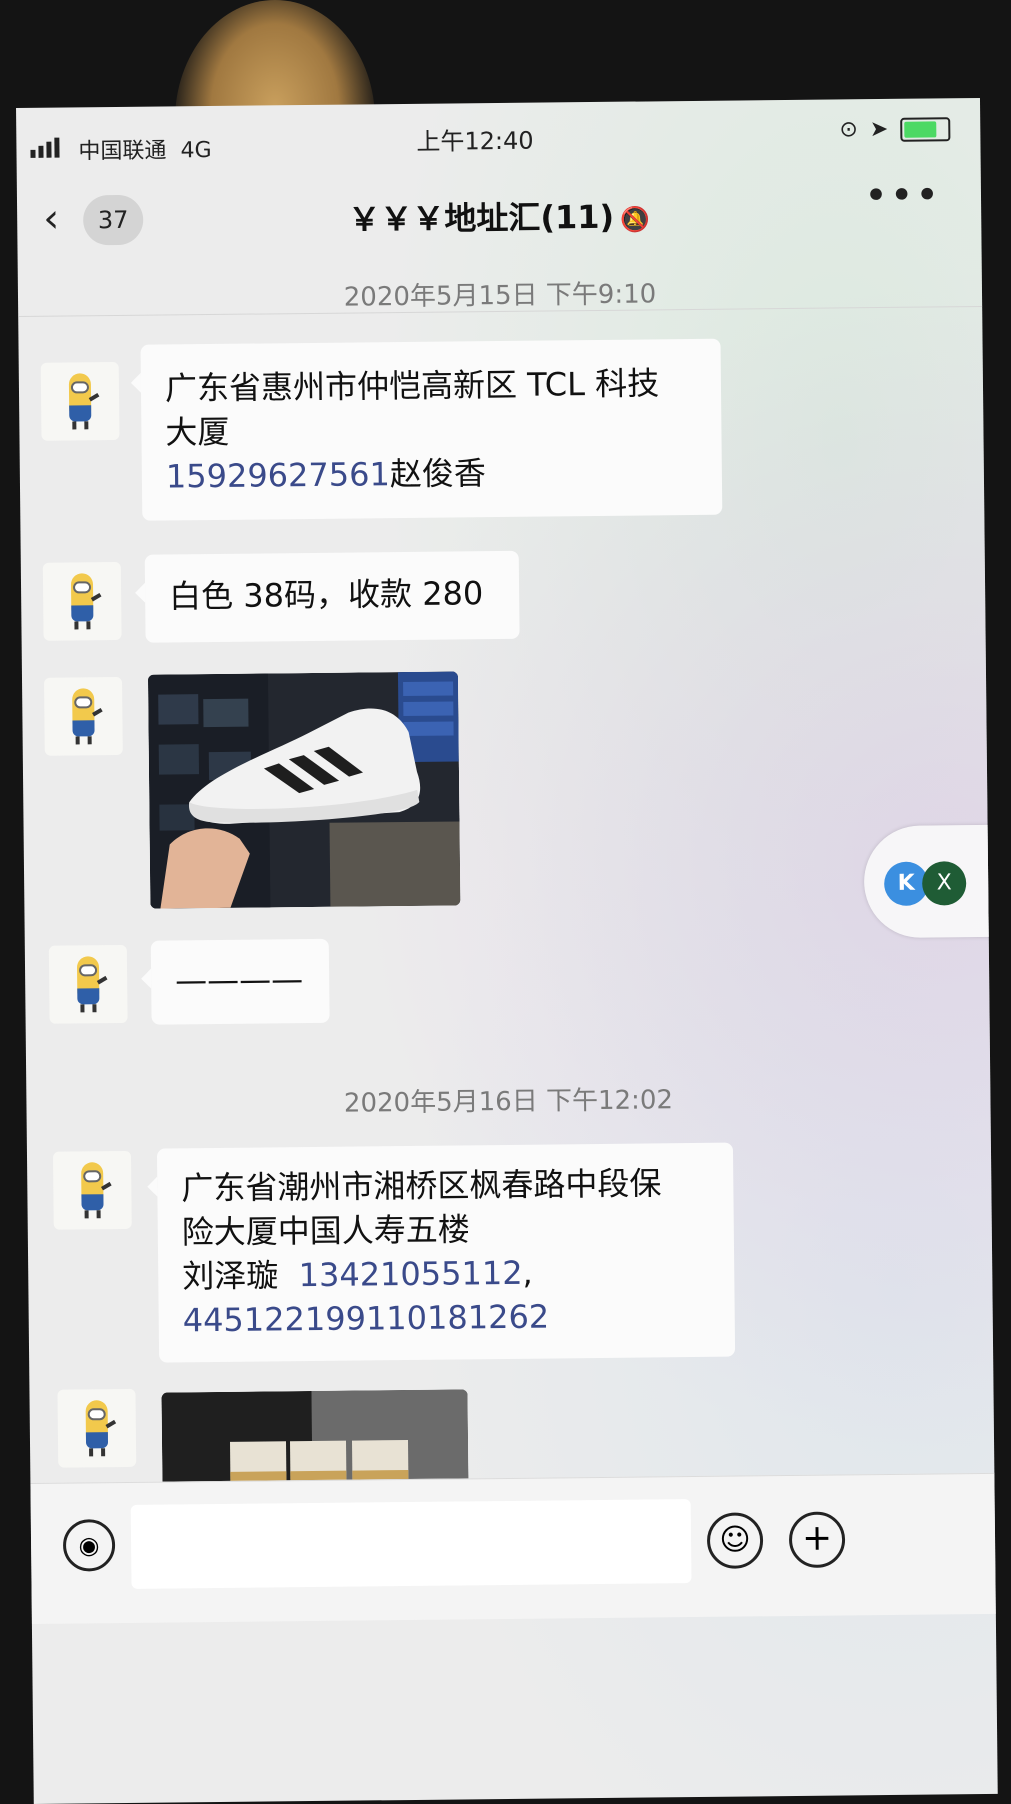 The width and height of the screenshot is (1011, 1804). What do you see at coordinates (421, 1186) in the screenshot?
I see `message-text-line: 广东省潮州市湘桥区枫春路中段保` at bounding box center [421, 1186].